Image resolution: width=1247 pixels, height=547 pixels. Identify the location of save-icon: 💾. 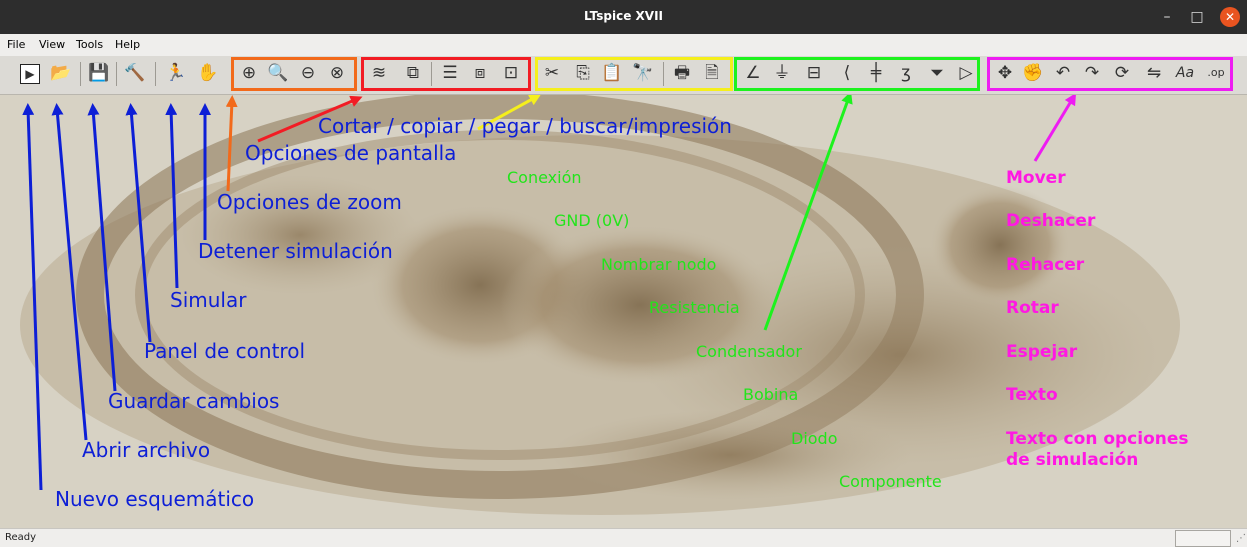
(99, 73).